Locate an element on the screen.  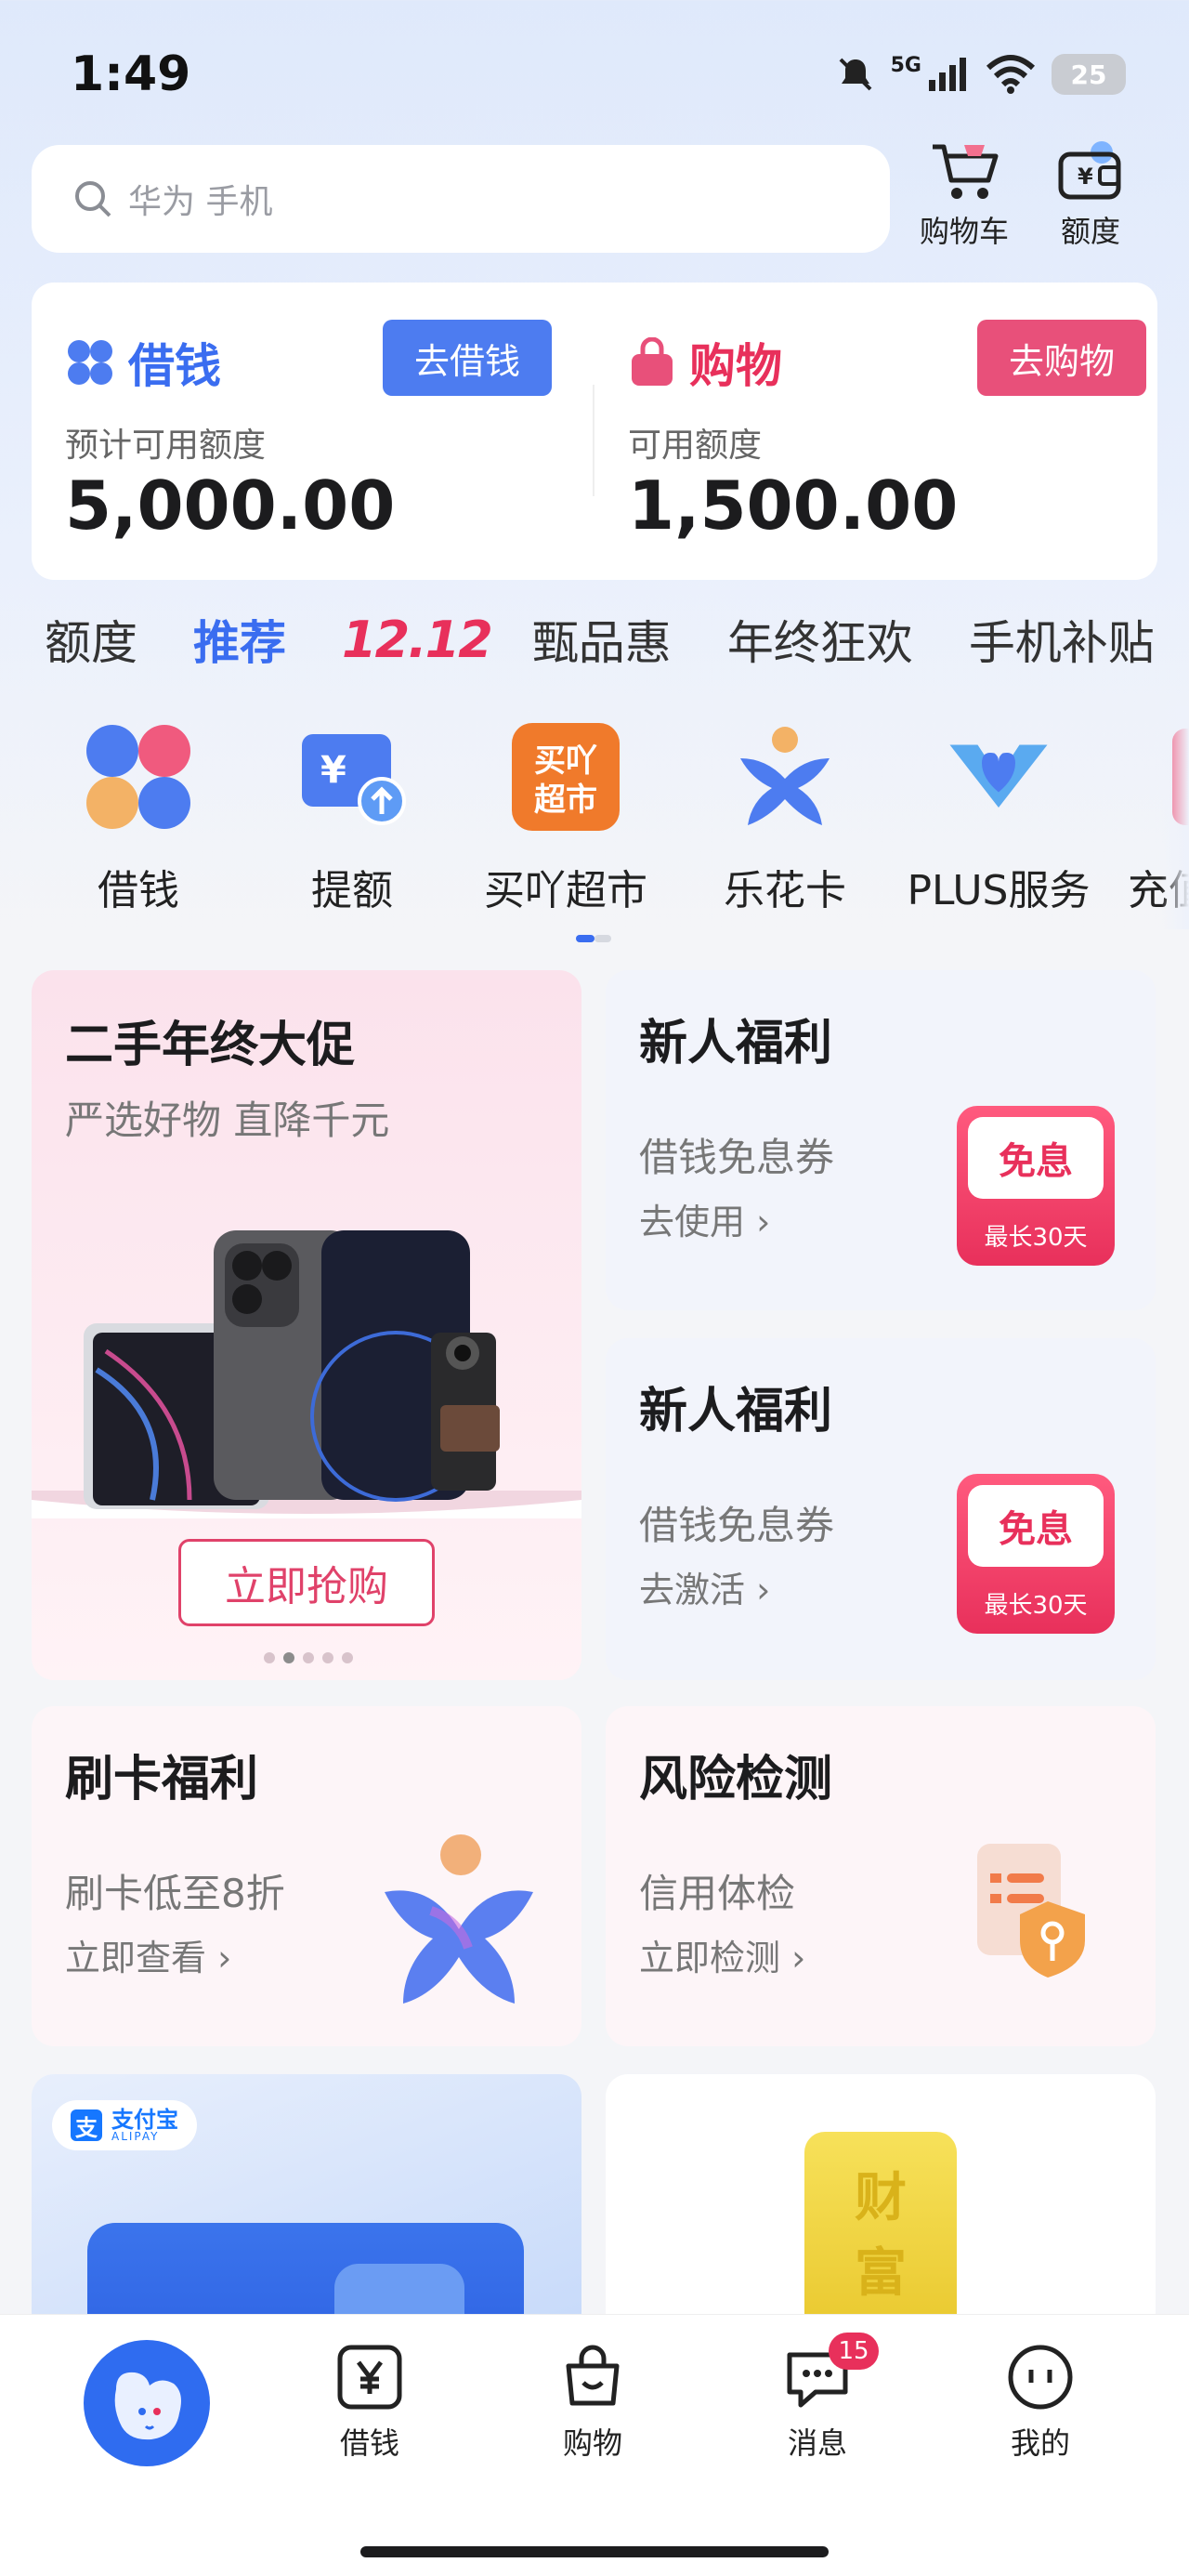
alipay-card: 支 支付宝 ALIPAY is located at coordinates (307, 2204).